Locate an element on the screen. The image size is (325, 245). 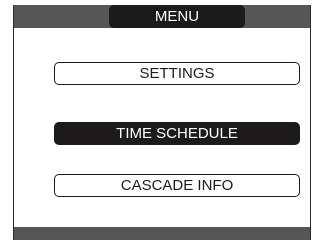
menu-item-cascade-info: CASCADE INFO is located at coordinates (177, 185).